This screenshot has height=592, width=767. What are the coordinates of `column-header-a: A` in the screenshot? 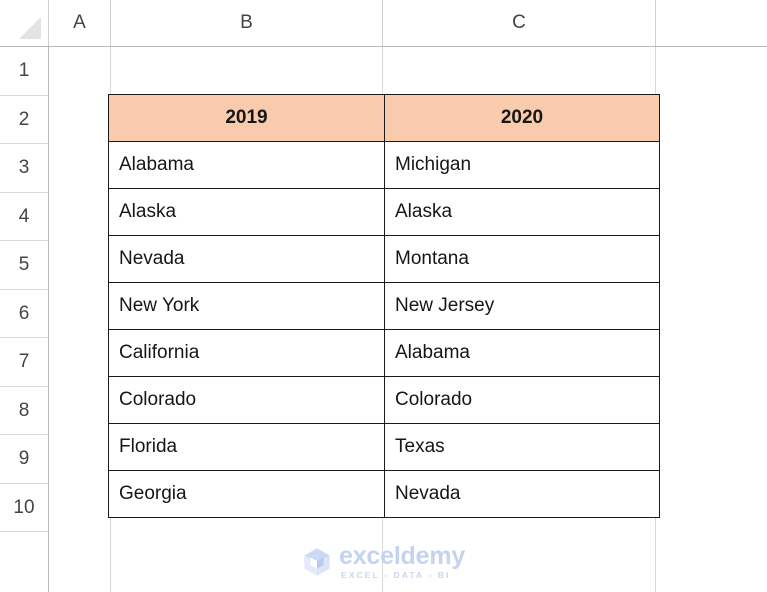 It's located at (80, 23).